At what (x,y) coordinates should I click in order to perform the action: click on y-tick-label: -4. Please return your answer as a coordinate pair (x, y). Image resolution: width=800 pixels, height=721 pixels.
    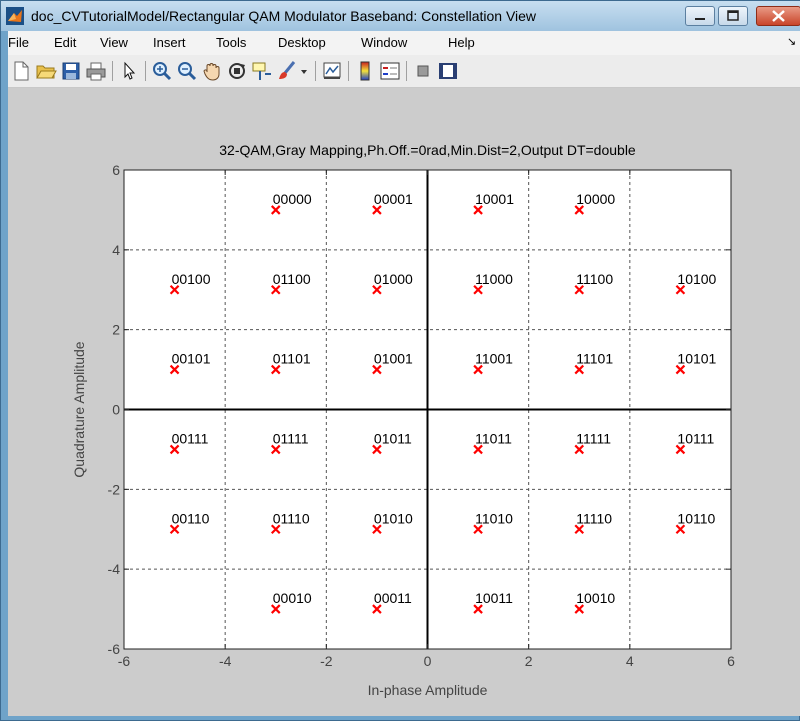
    Looking at the image, I should click on (114, 569).